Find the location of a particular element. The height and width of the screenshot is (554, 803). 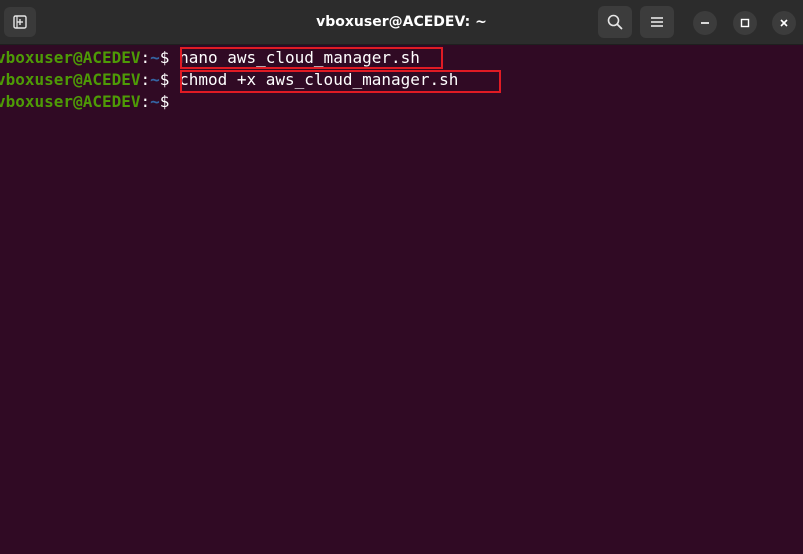

minimize-icon is located at coordinates (705, 23).